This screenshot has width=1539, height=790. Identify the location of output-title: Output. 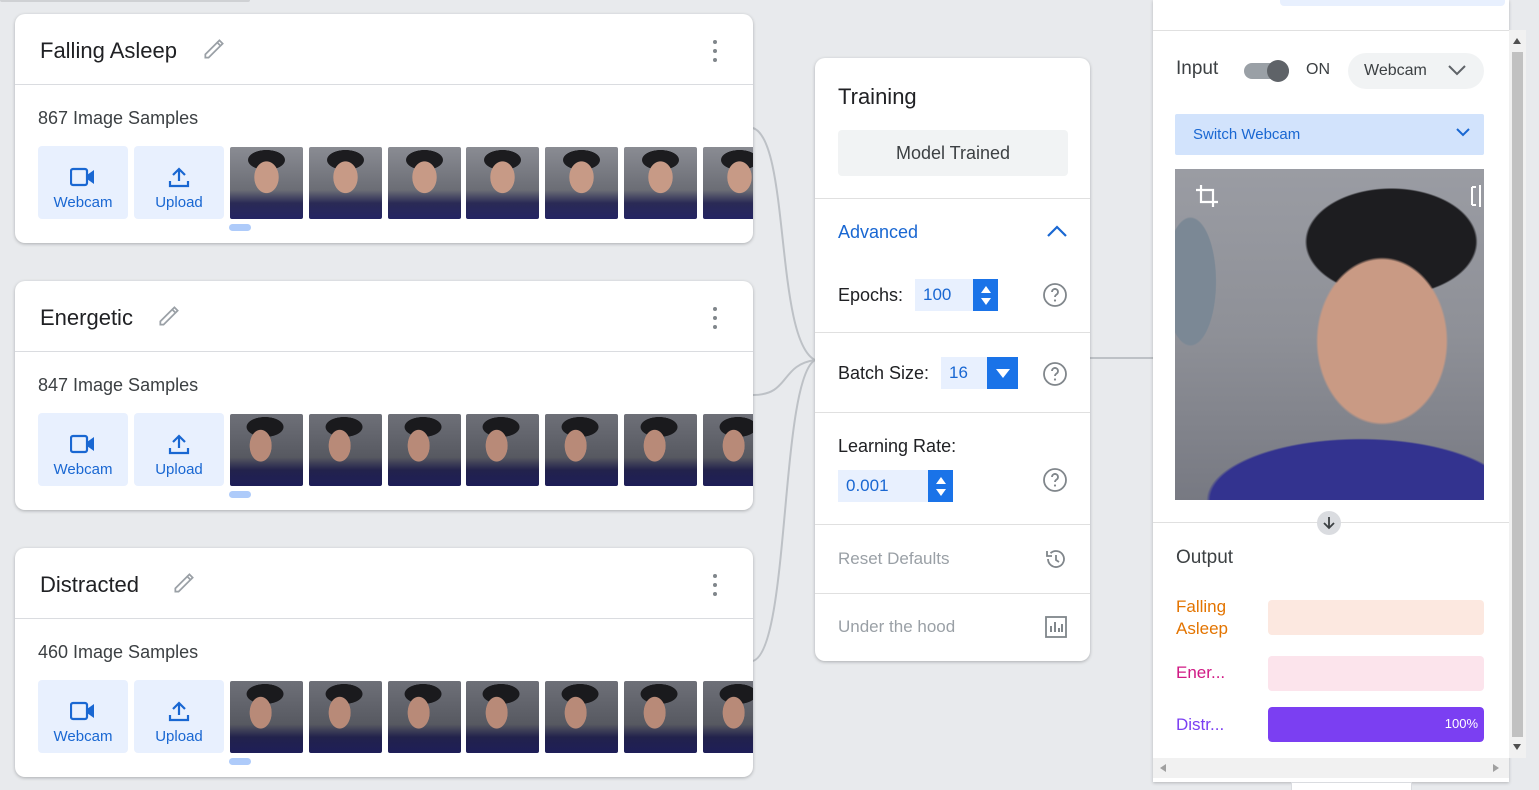
(1205, 557).